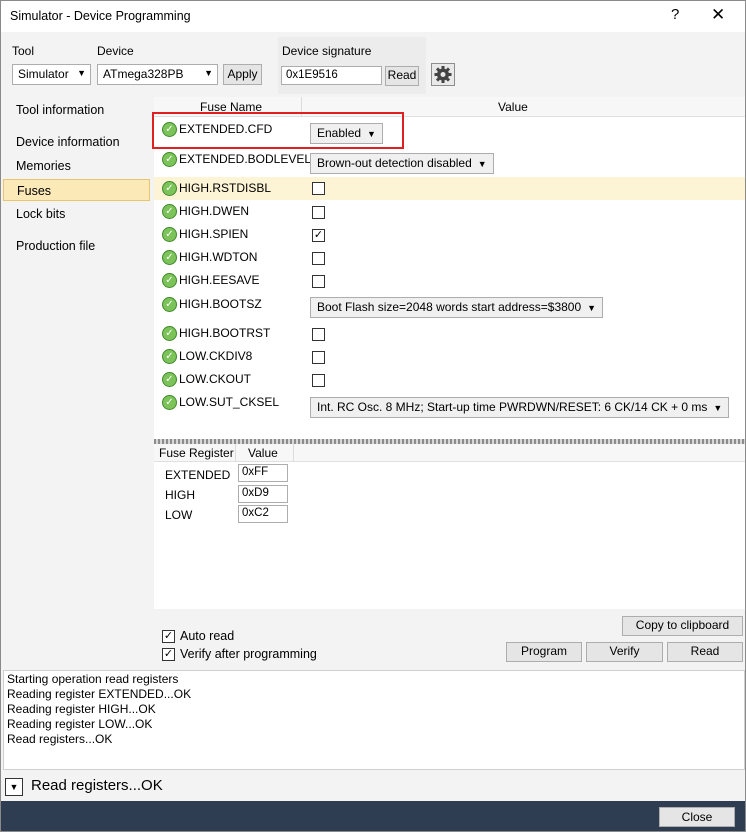 This screenshot has height=832, width=746. Describe the element at coordinates (216, 356) in the screenshot. I see `fuse-name: LOW.CKDIV8` at that location.